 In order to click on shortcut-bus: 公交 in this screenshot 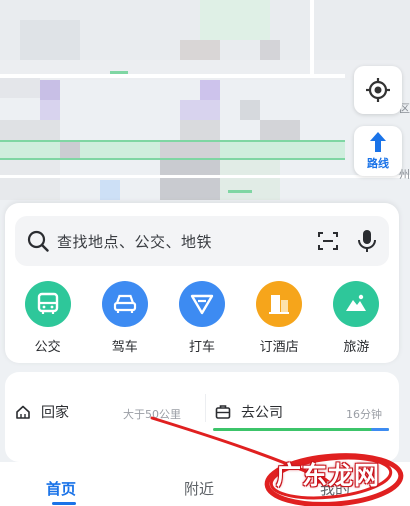, I will do `click(48, 318)`.